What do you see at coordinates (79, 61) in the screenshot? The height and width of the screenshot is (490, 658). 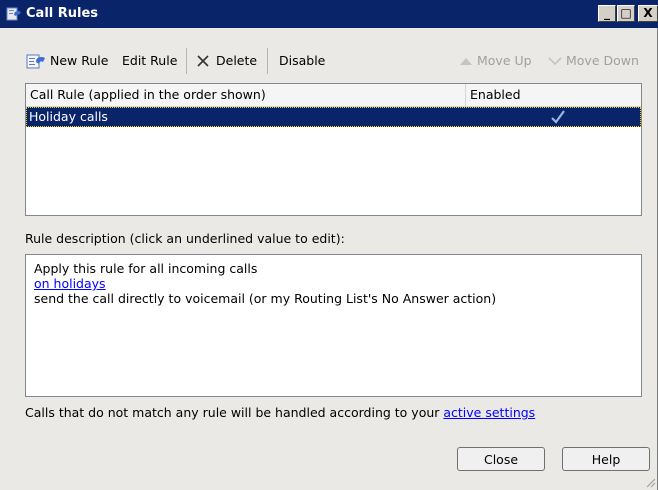 I see `new-rule-button: New Rule` at bounding box center [79, 61].